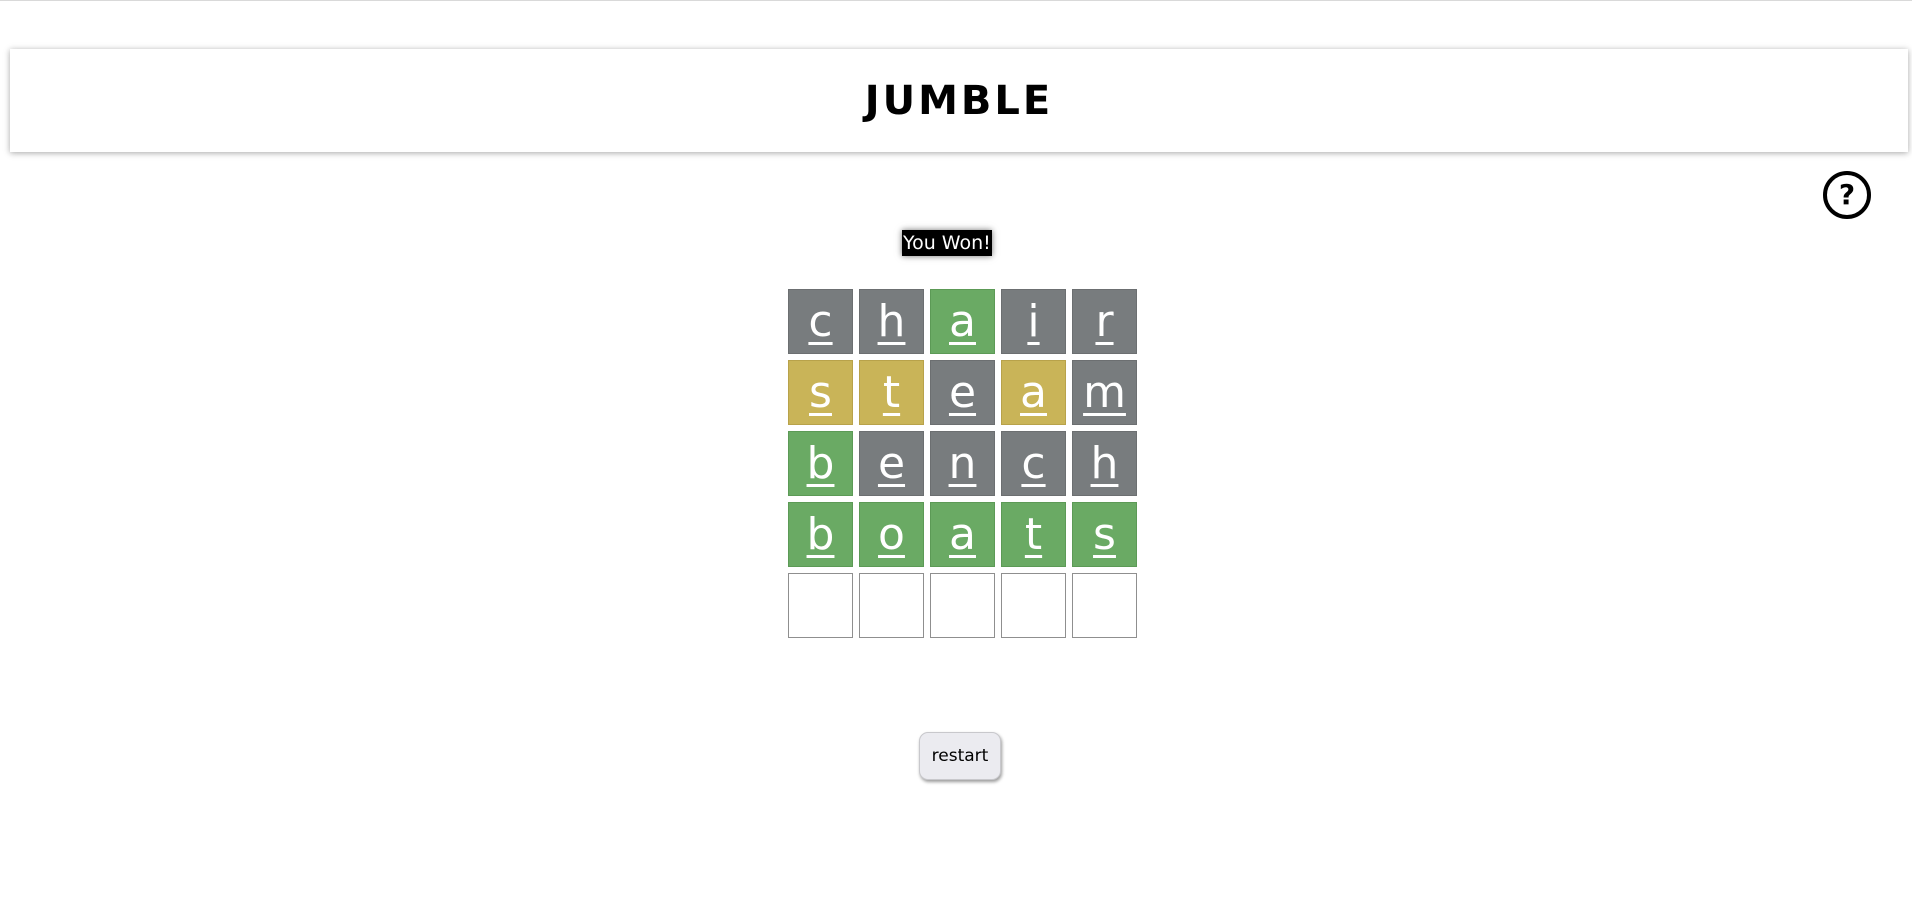  What do you see at coordinates (956, 0) in the screenshot?
I see `top-divider` at bounding box center [956, 0].